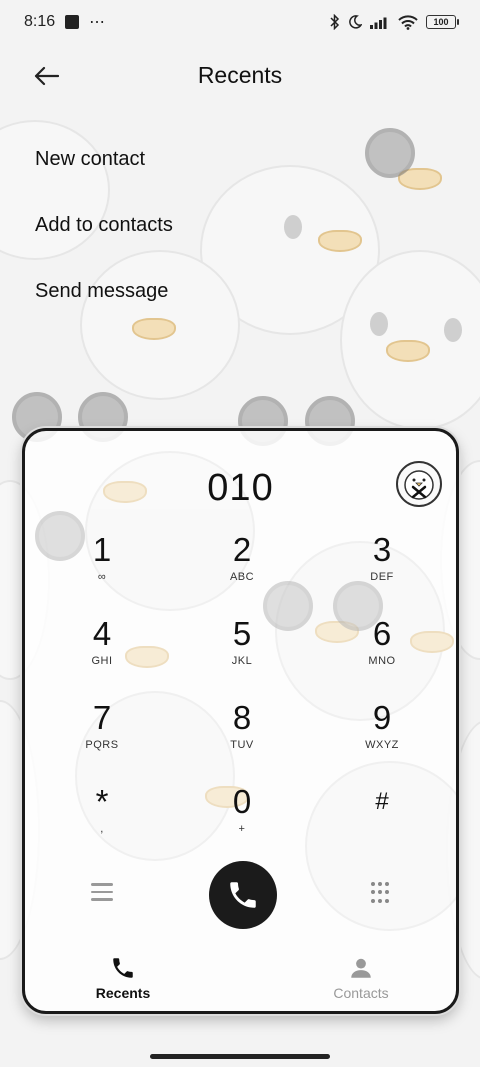  Describe the element at coordinates (240, 1056) in the screenshot. I see `home-indicator` at that location.